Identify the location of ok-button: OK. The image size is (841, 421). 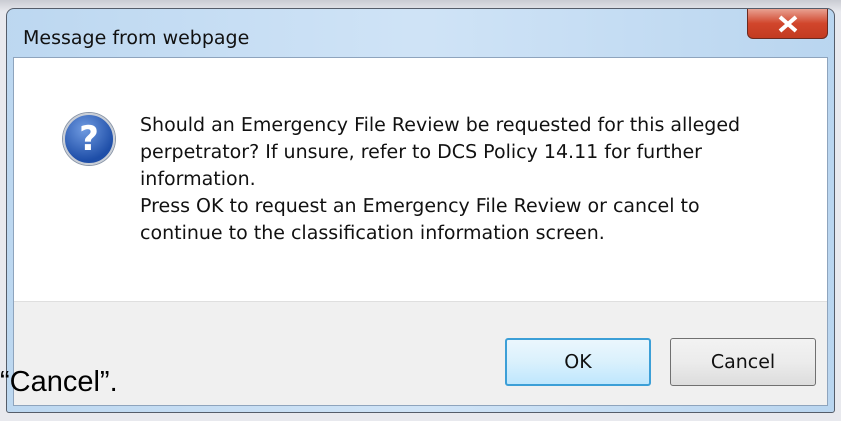
(578, 362).